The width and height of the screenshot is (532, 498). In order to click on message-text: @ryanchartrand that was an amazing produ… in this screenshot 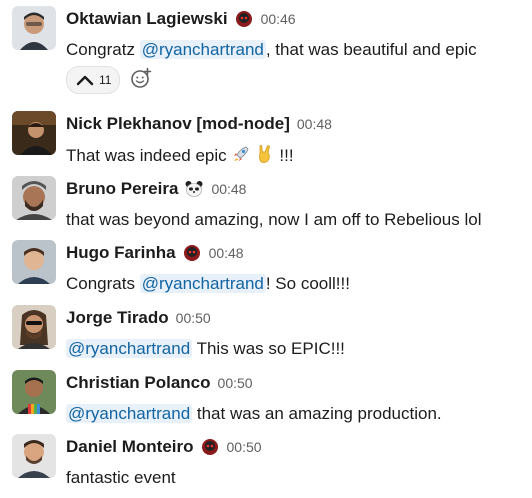, I will do `click(254, 413)`.